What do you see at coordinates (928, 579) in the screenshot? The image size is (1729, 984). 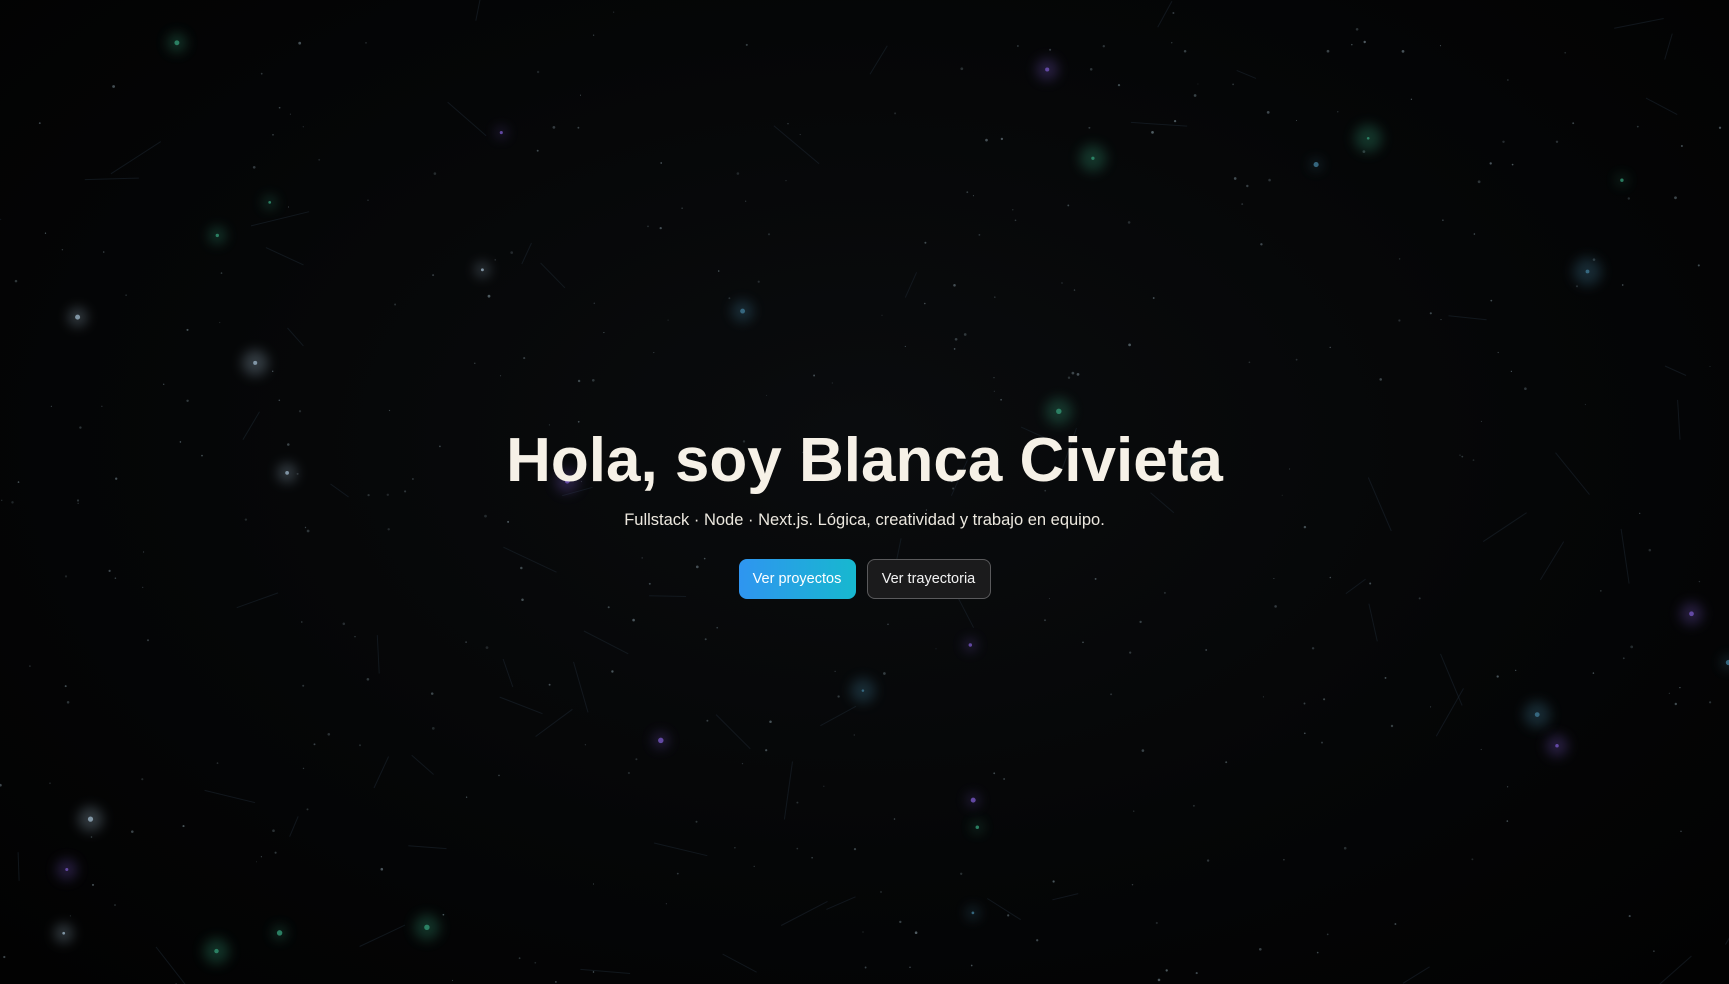 I see `view-career-button: Ver trayectoria` at bounding box center [928, 579].